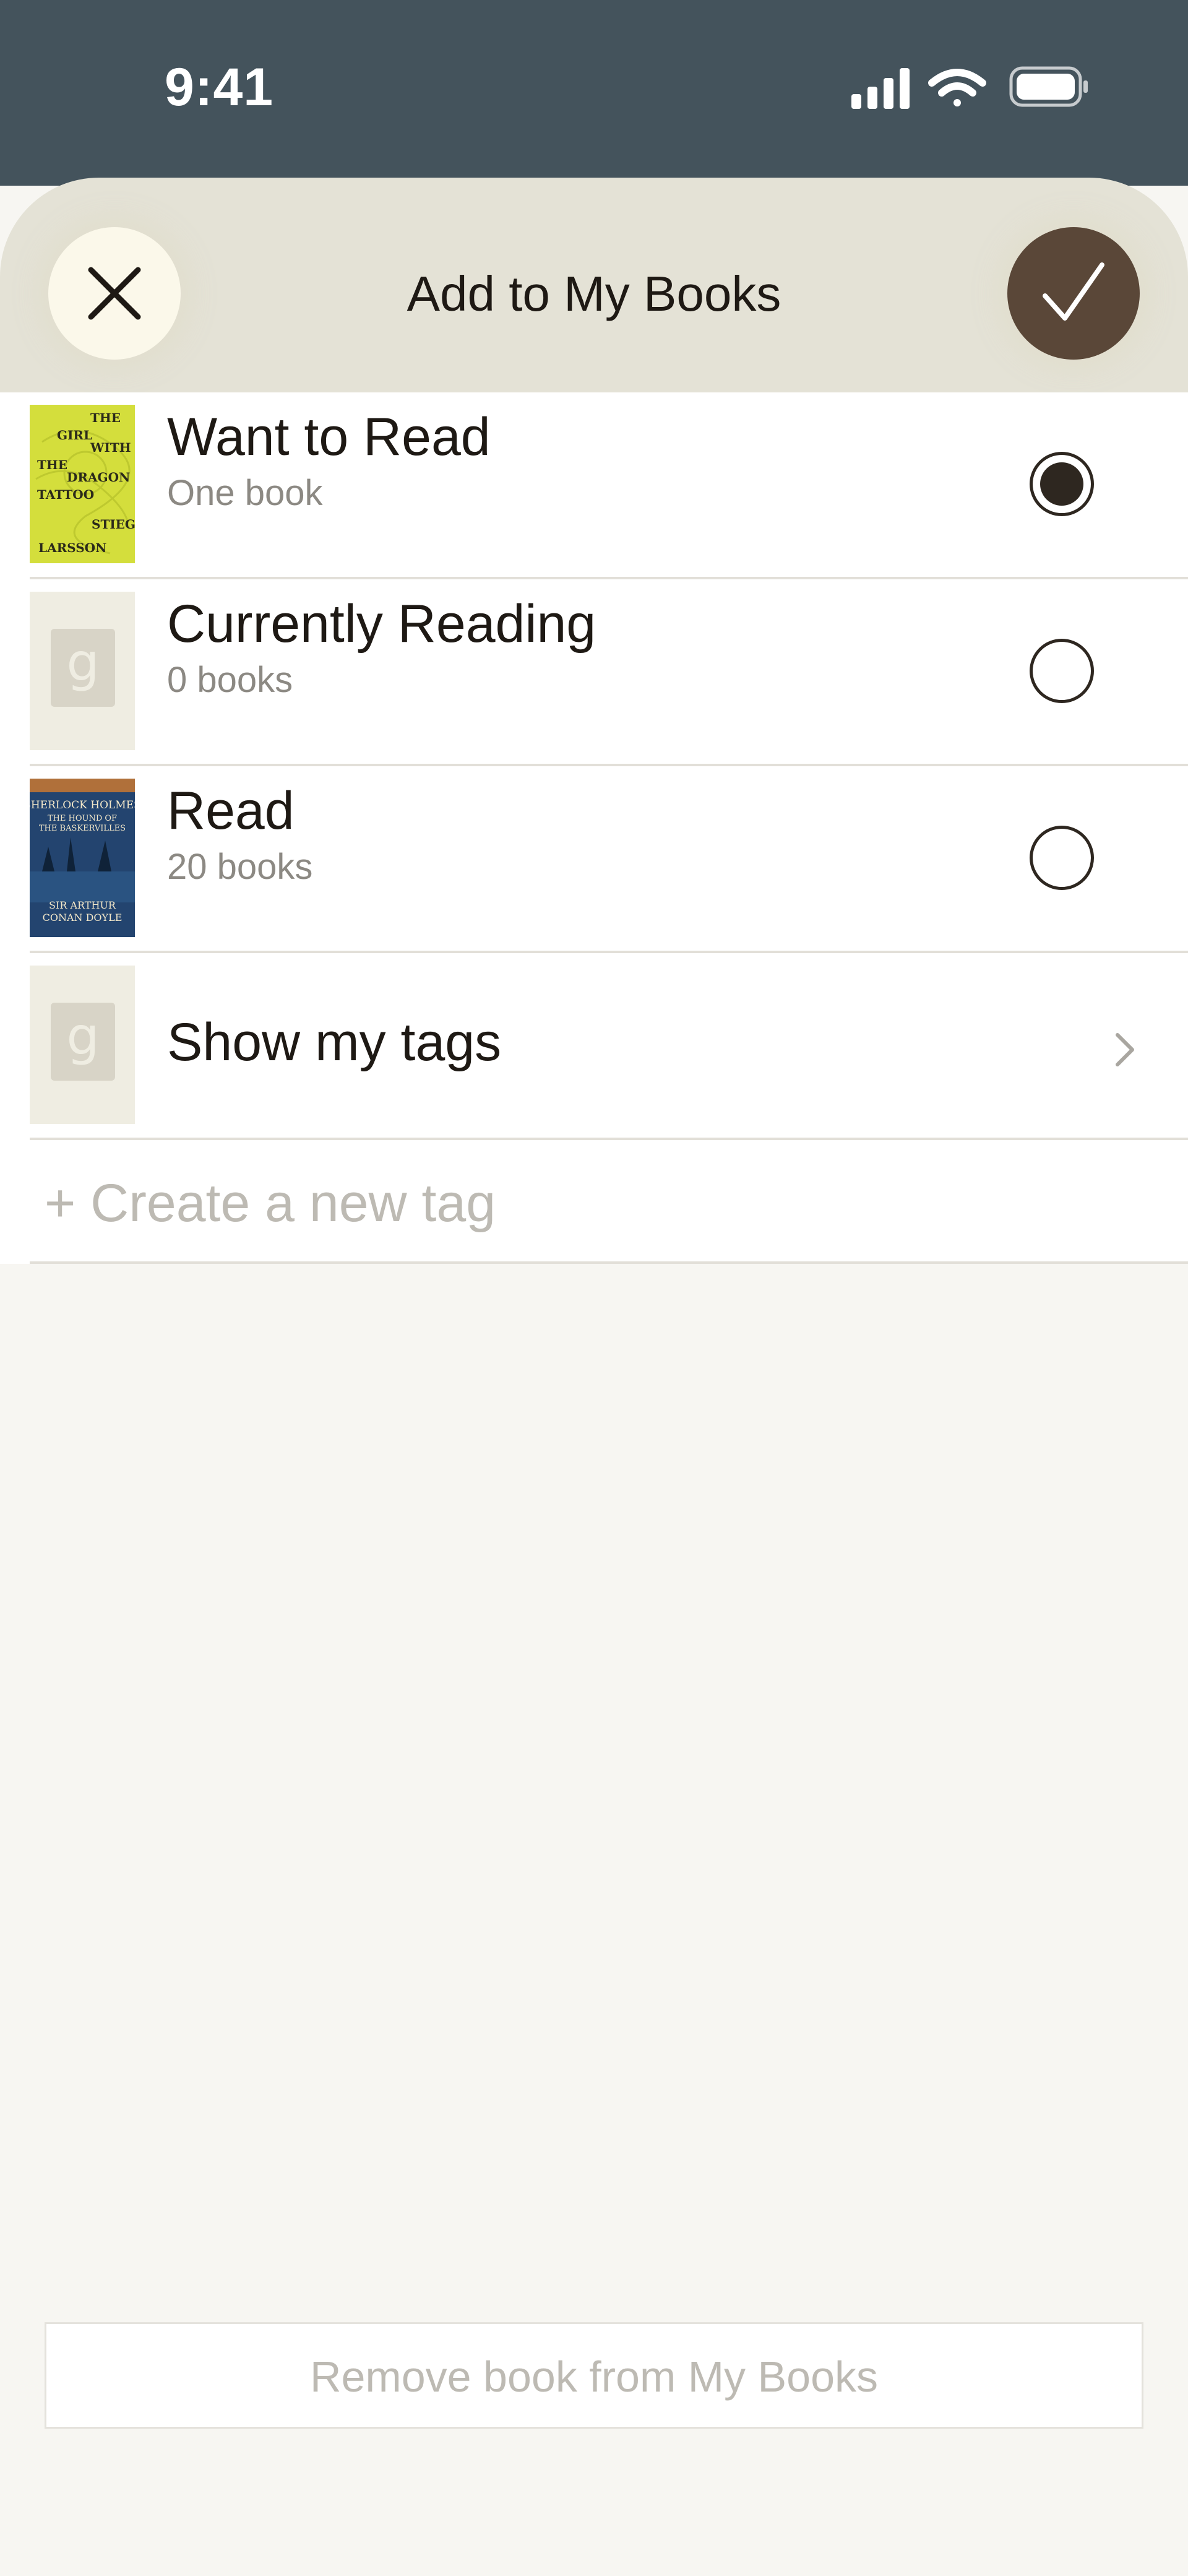  I want to click on cover-text: DRAGON, so click(98, 477).